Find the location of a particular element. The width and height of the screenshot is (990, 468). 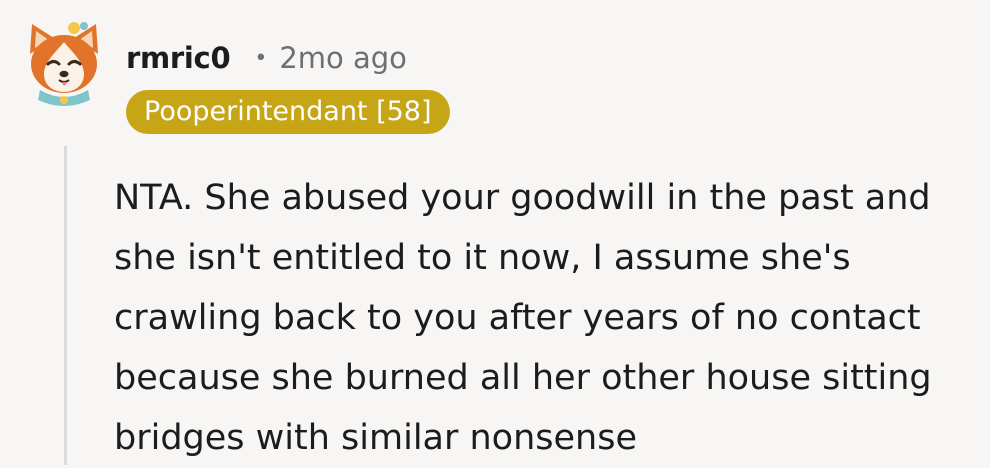

comment-header: rmric0 • 2mo ago is located at coordinates (266, 58).